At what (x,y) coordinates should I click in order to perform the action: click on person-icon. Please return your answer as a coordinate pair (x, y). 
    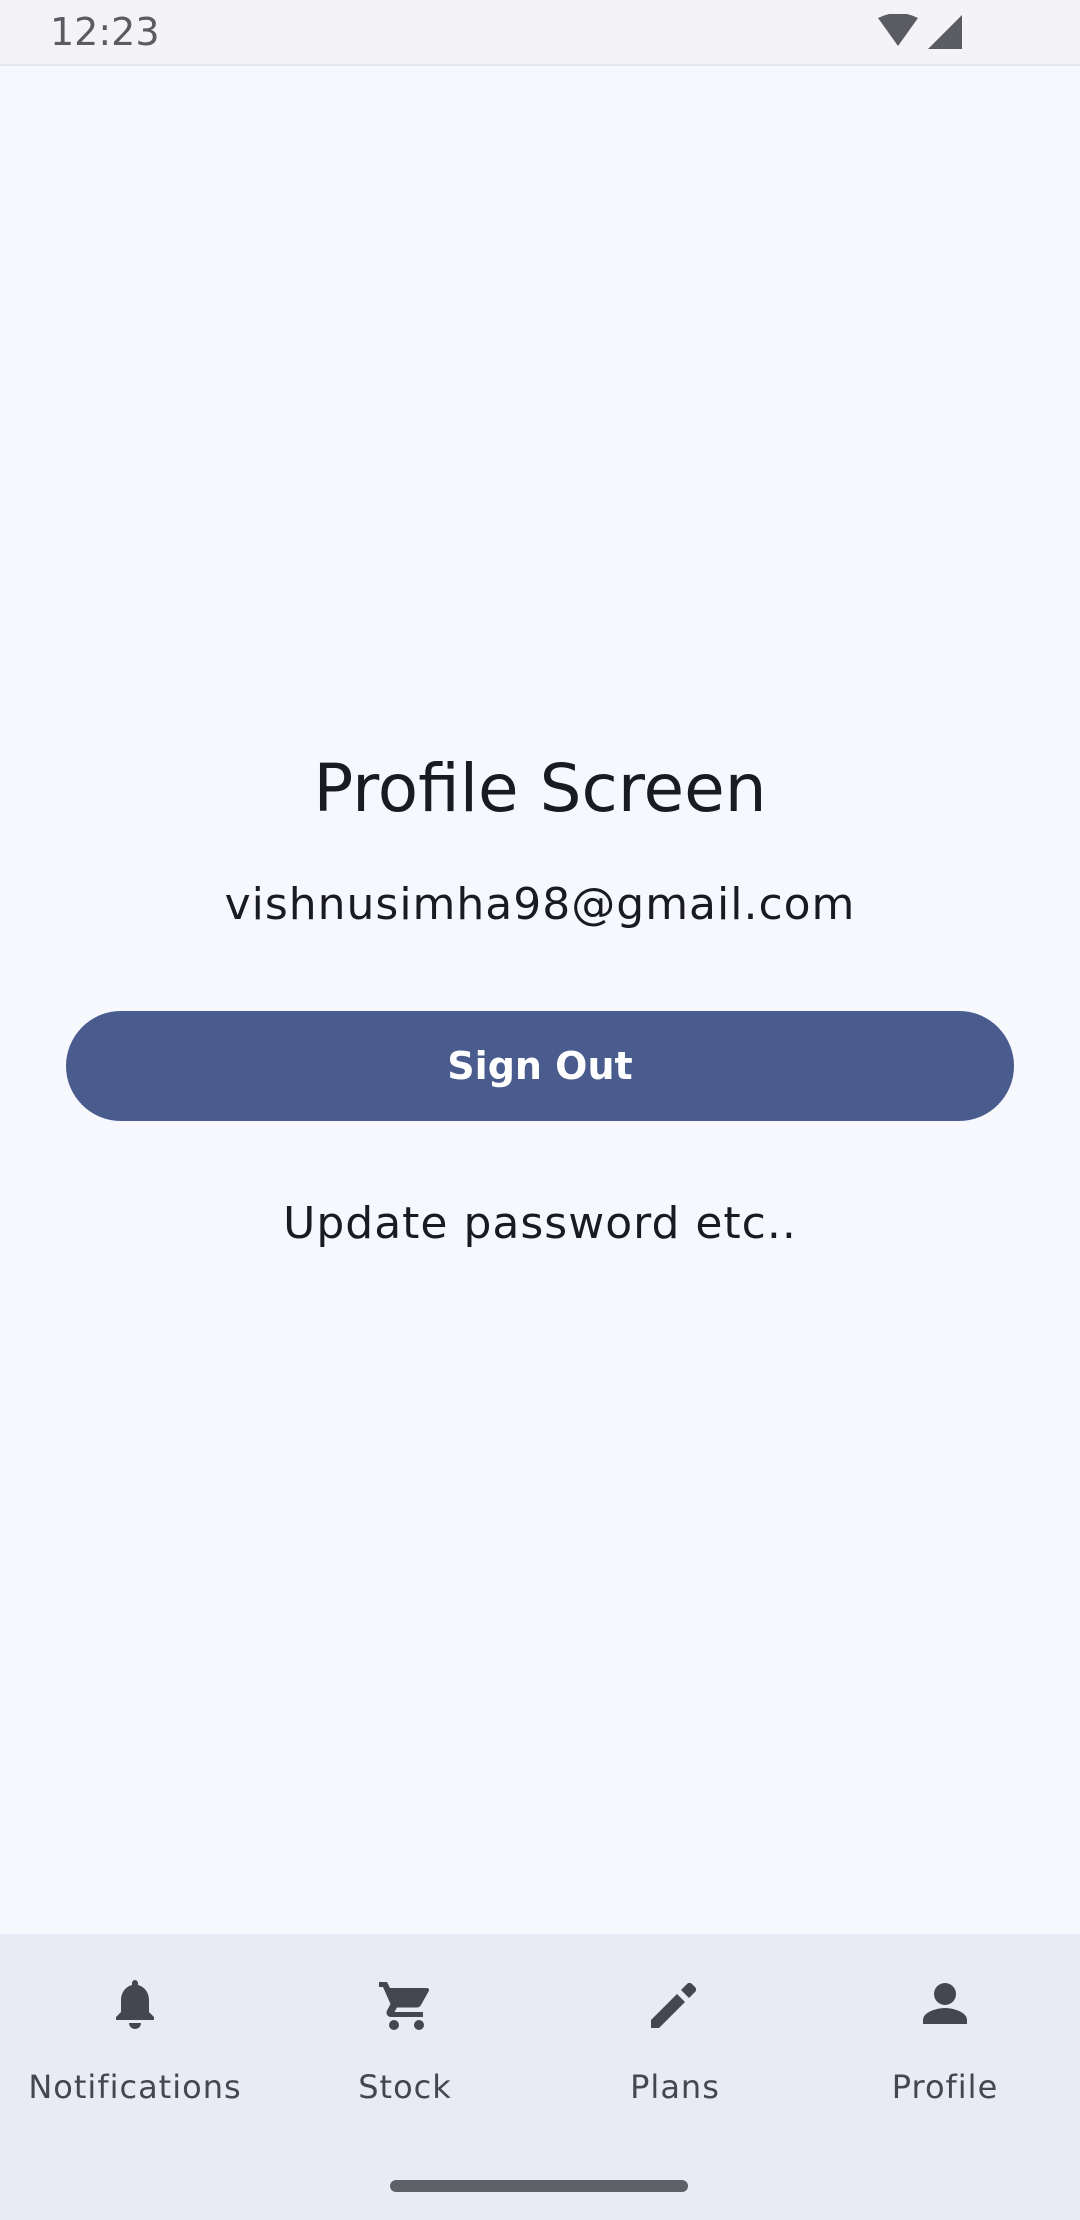
    Looking at the image, I should click on (945, 2004).